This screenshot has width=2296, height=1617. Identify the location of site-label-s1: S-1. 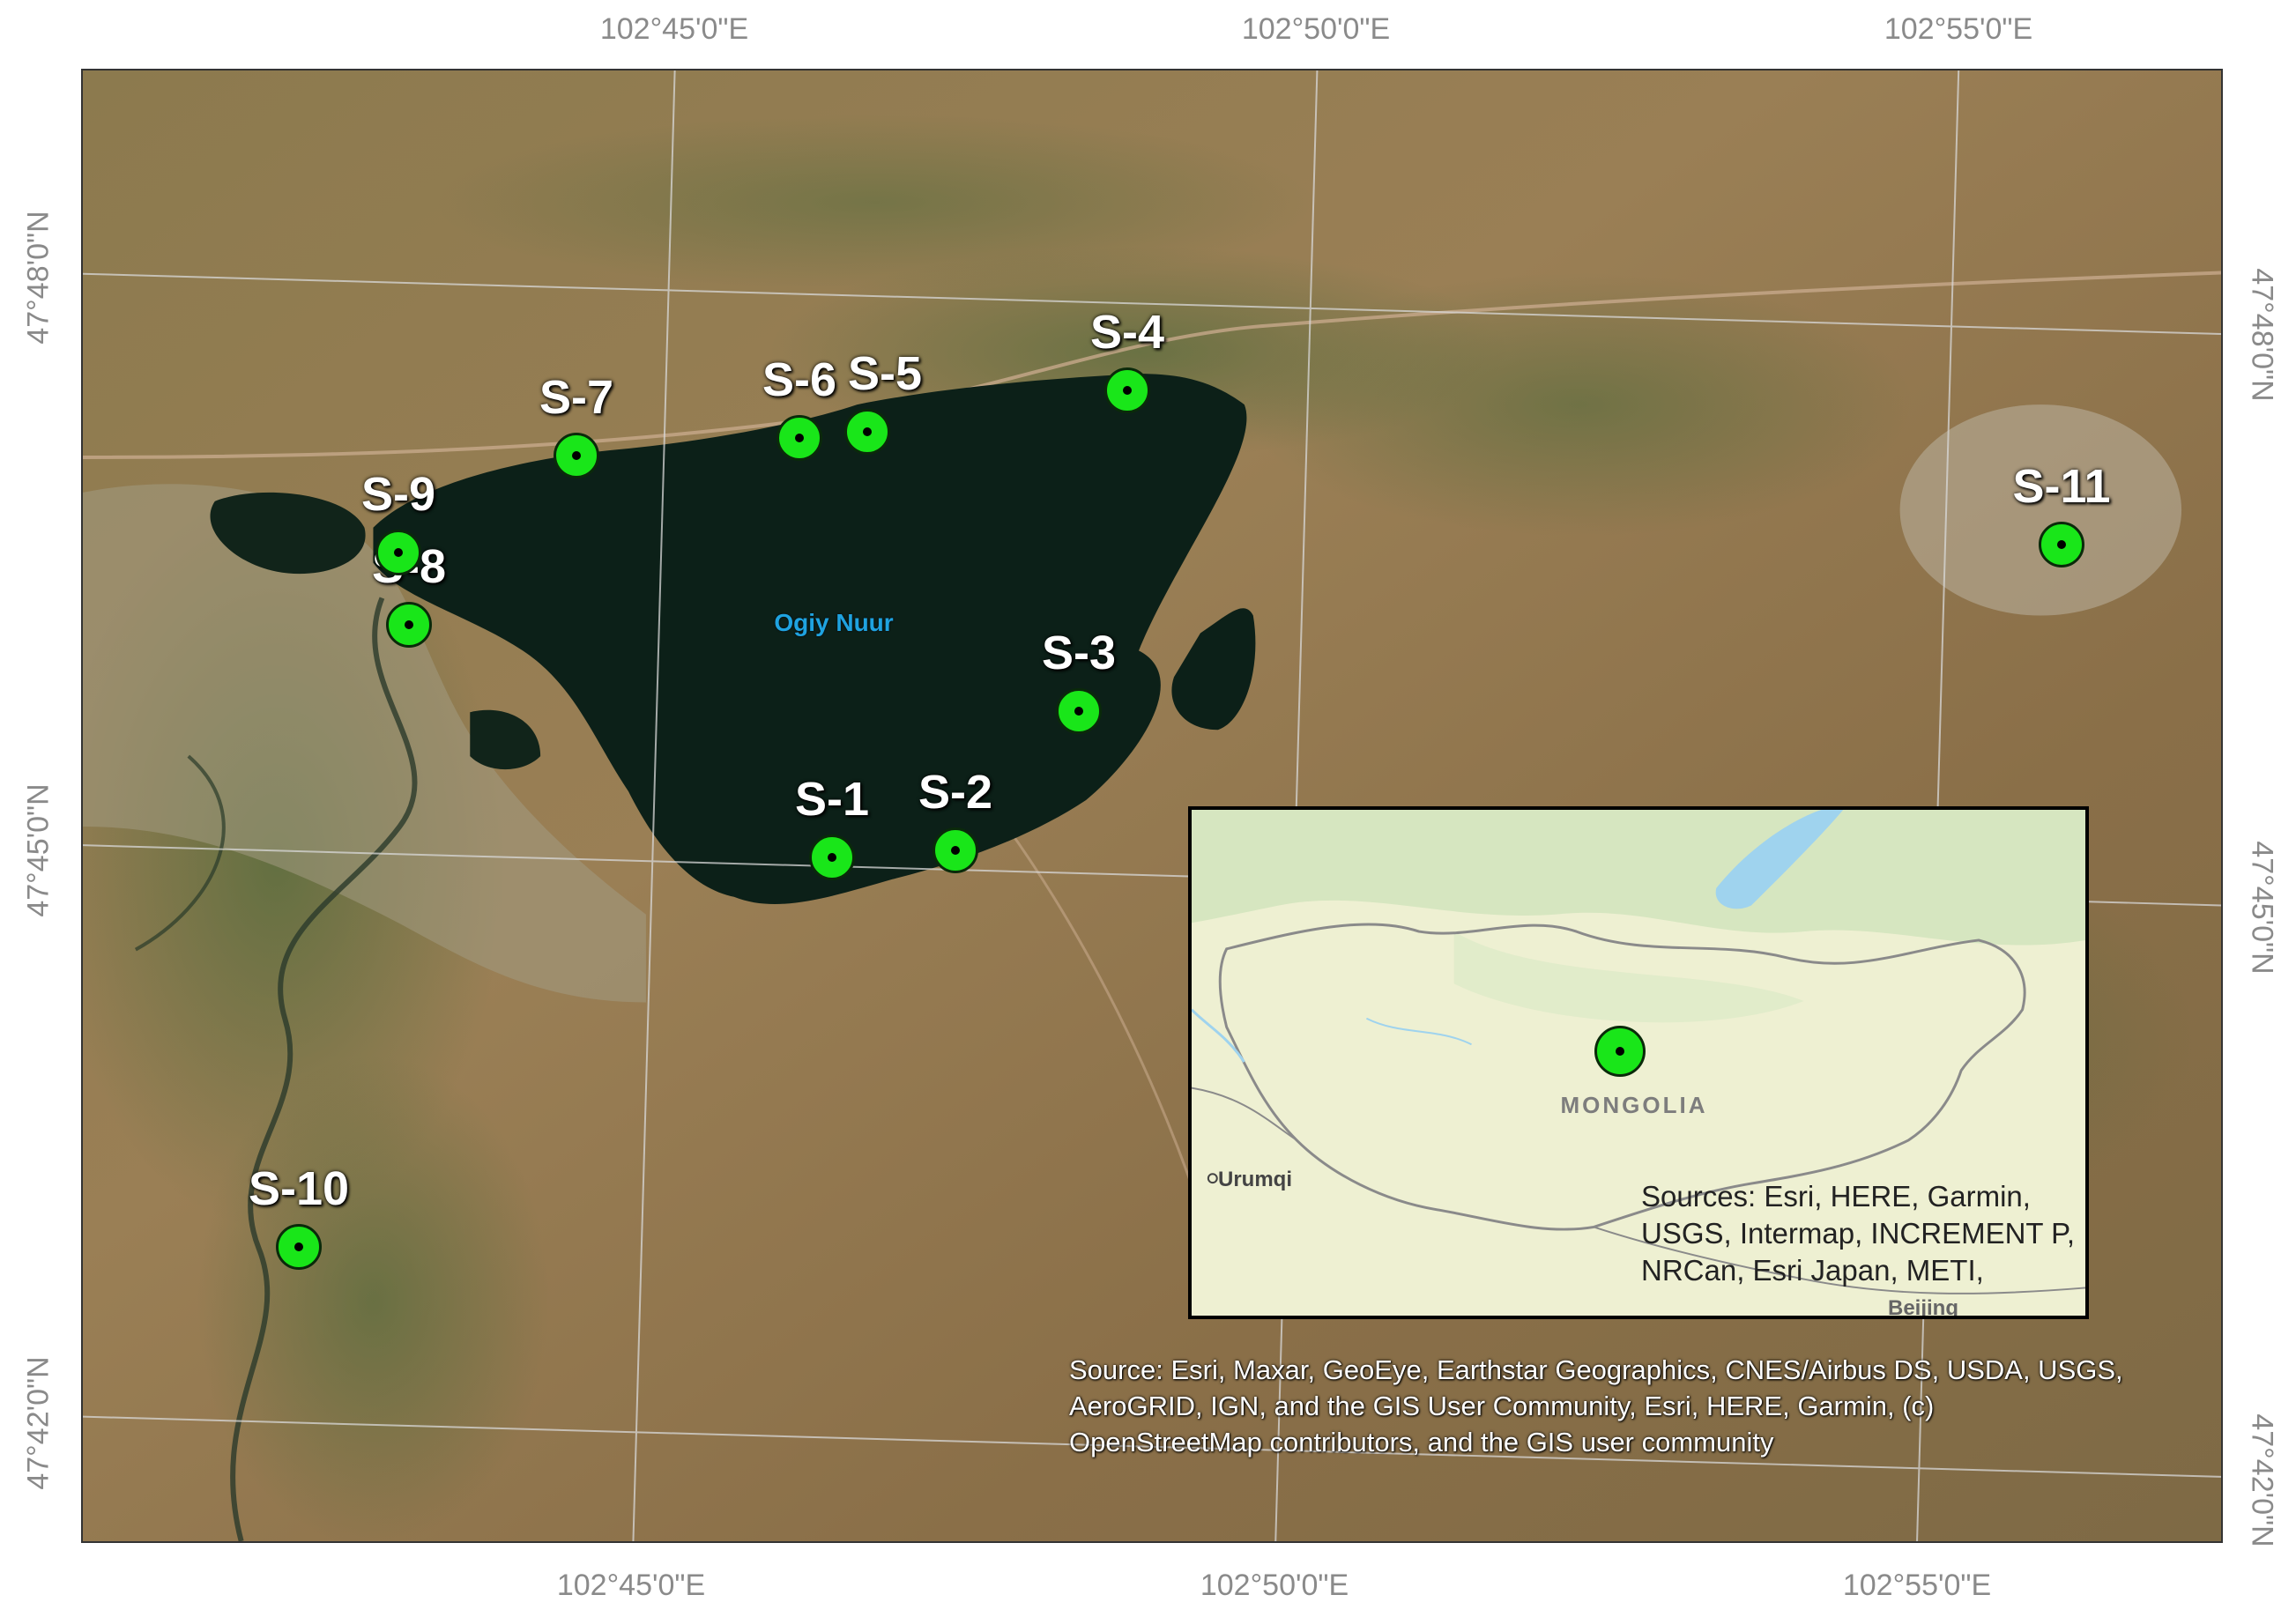
(832, 799).